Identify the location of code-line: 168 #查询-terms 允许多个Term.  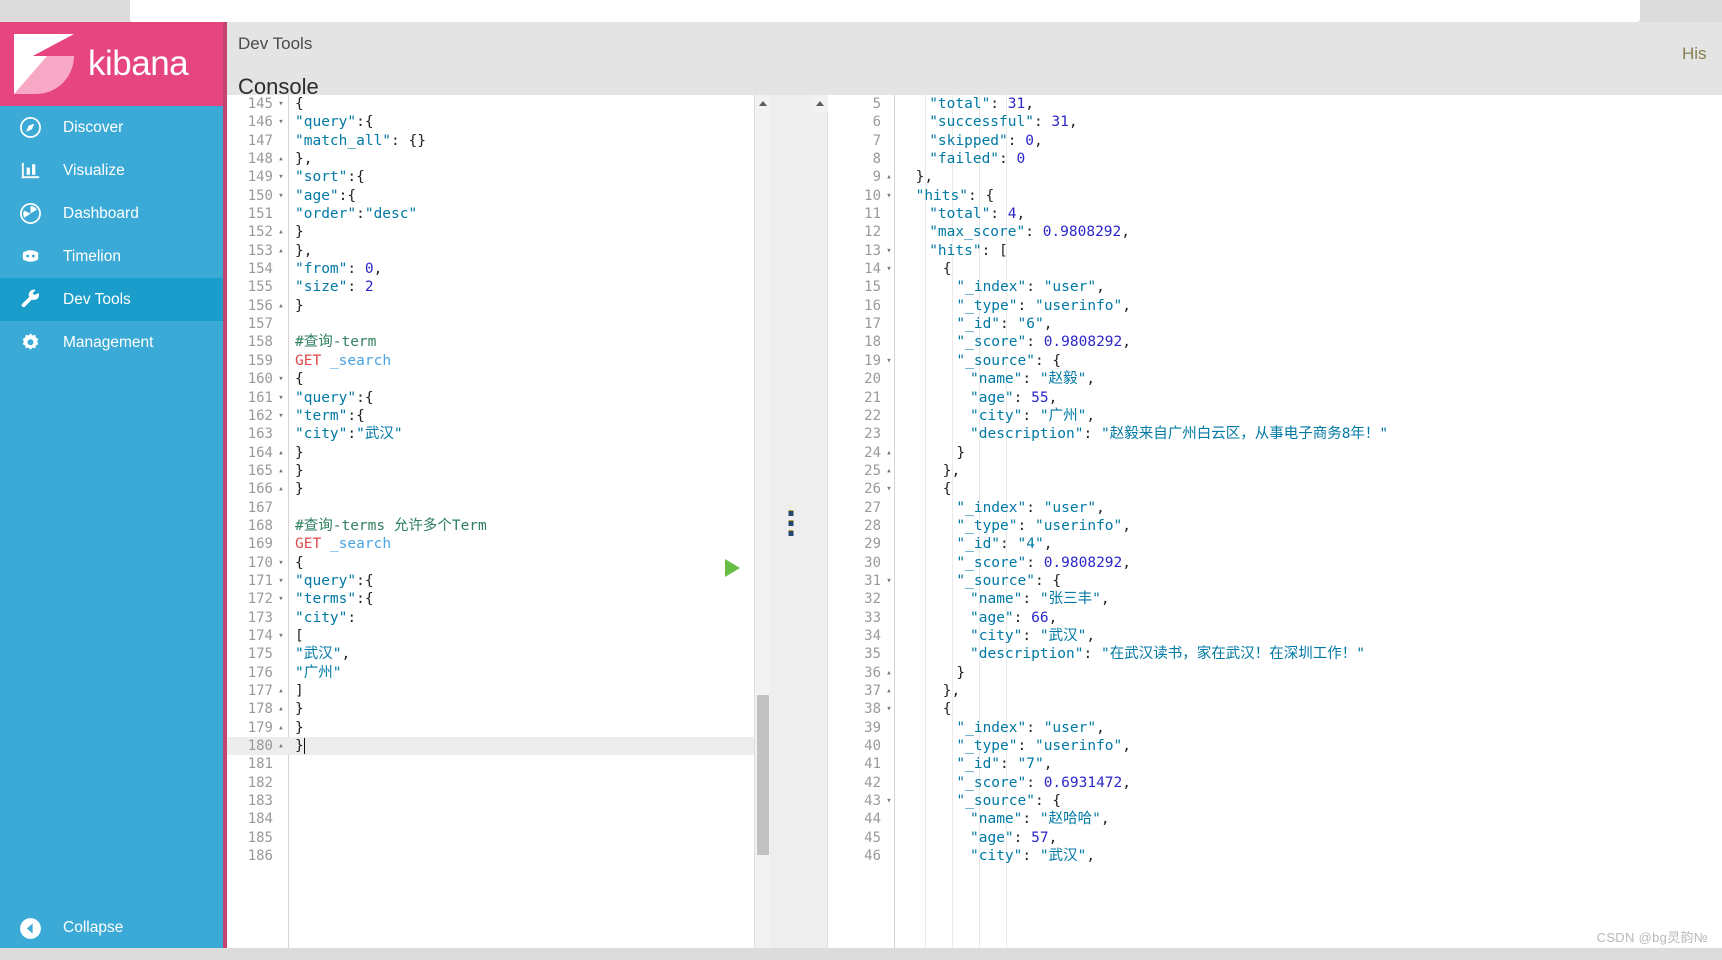
(498, 526).